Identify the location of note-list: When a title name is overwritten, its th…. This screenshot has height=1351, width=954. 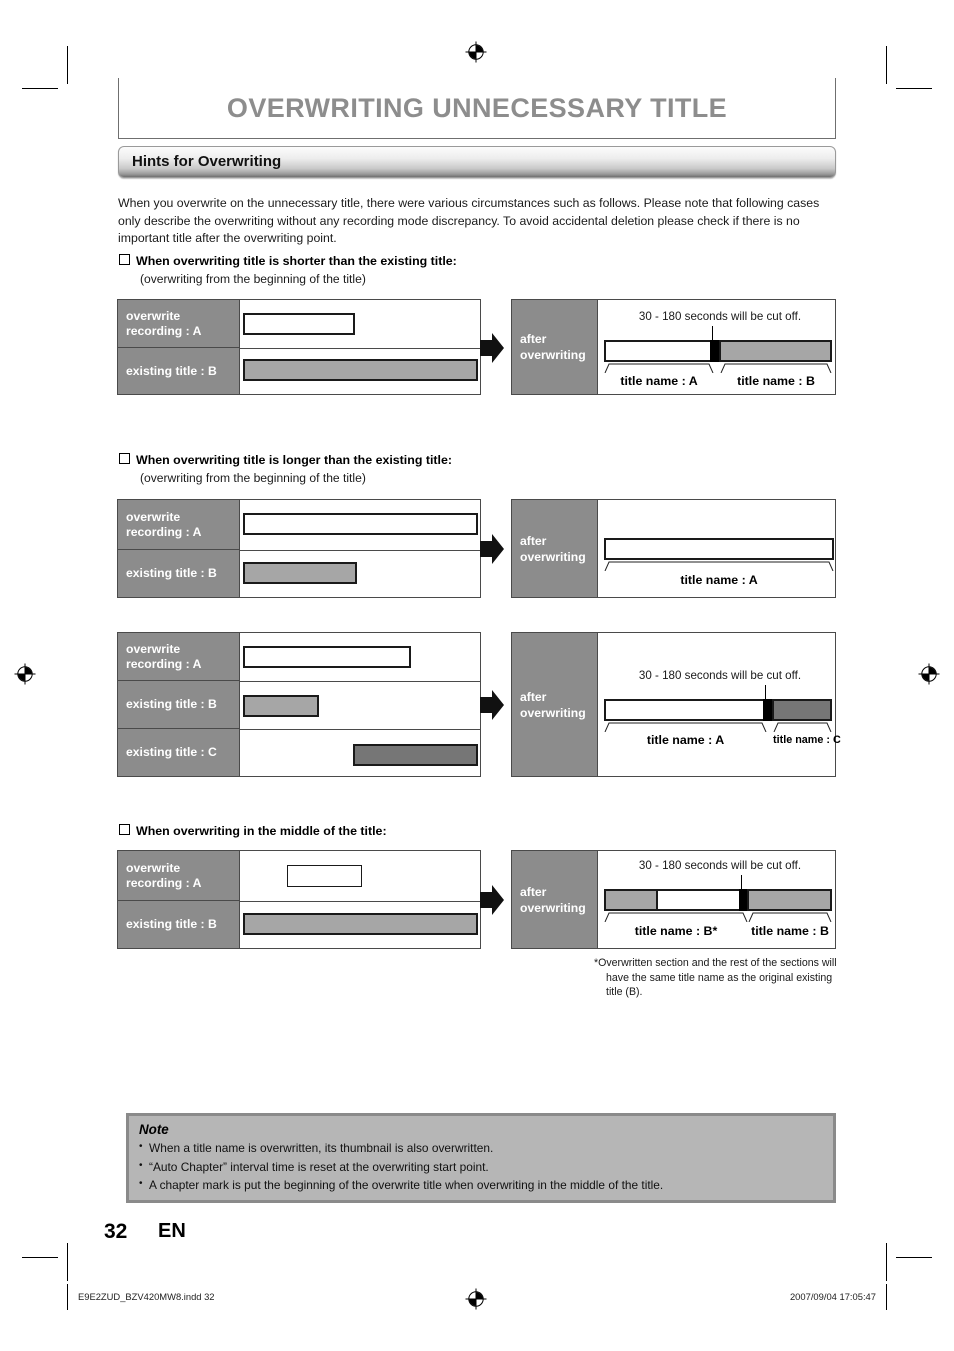
(481, 1166).